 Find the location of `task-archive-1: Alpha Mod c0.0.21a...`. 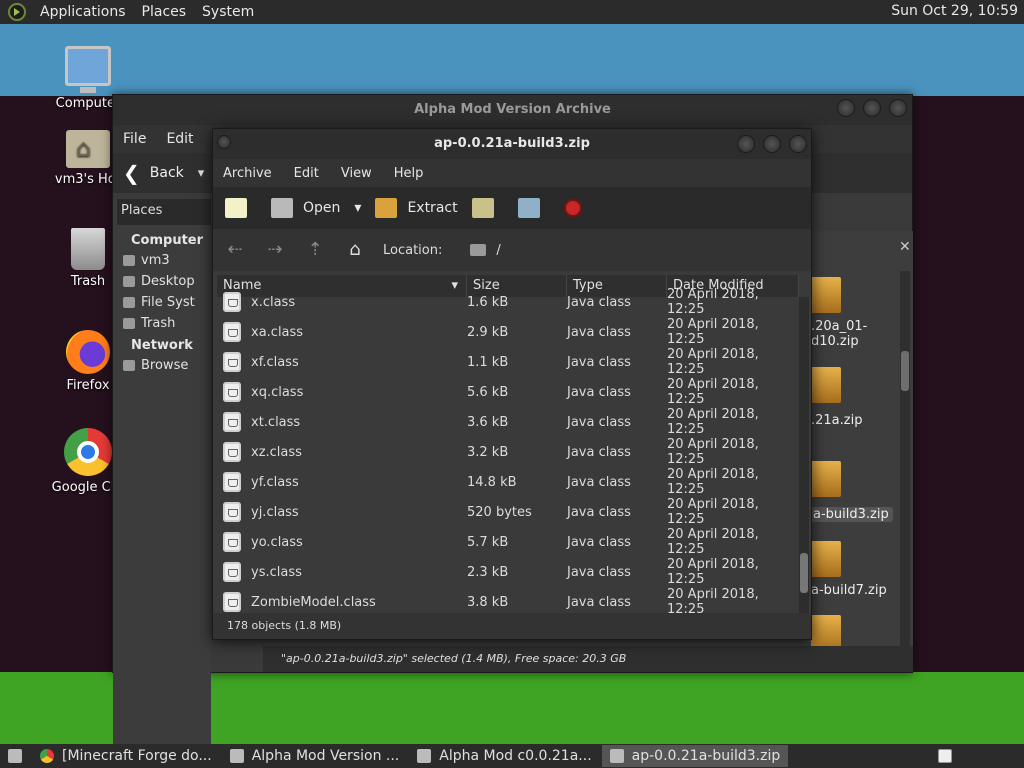

task-archive-1: Alpha Mod c0.0.21a... is located at coordinates (504, 756).